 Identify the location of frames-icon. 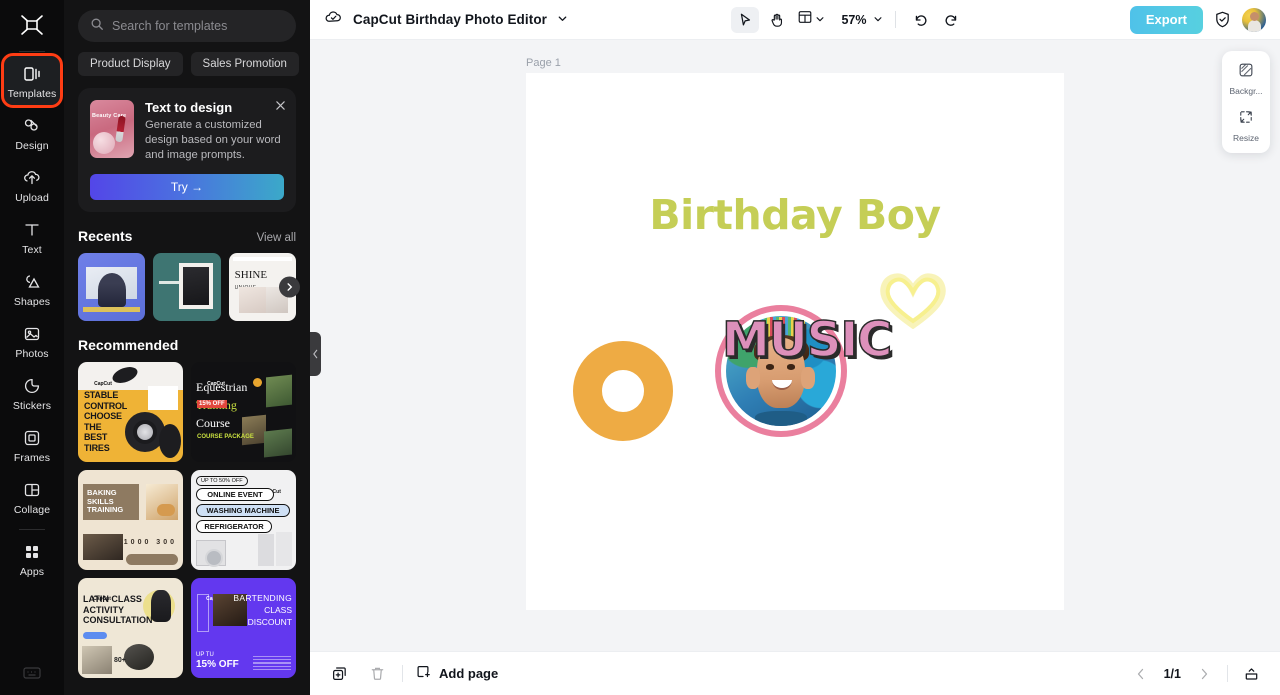
(32, 438).